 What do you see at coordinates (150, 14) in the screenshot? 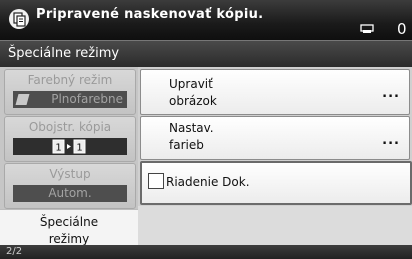
I see `status-message: Pripravené naskenovať kópiu.` at bounding box center [150, 14].